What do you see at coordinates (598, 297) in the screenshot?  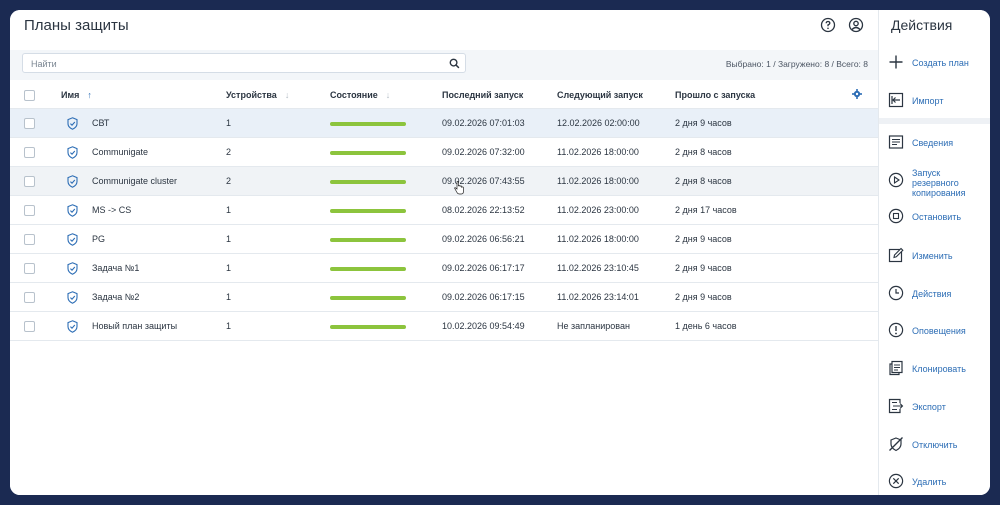 I see `plan-next-run: 11.02.2026 23:14:01` at bounding box center [598, 297].